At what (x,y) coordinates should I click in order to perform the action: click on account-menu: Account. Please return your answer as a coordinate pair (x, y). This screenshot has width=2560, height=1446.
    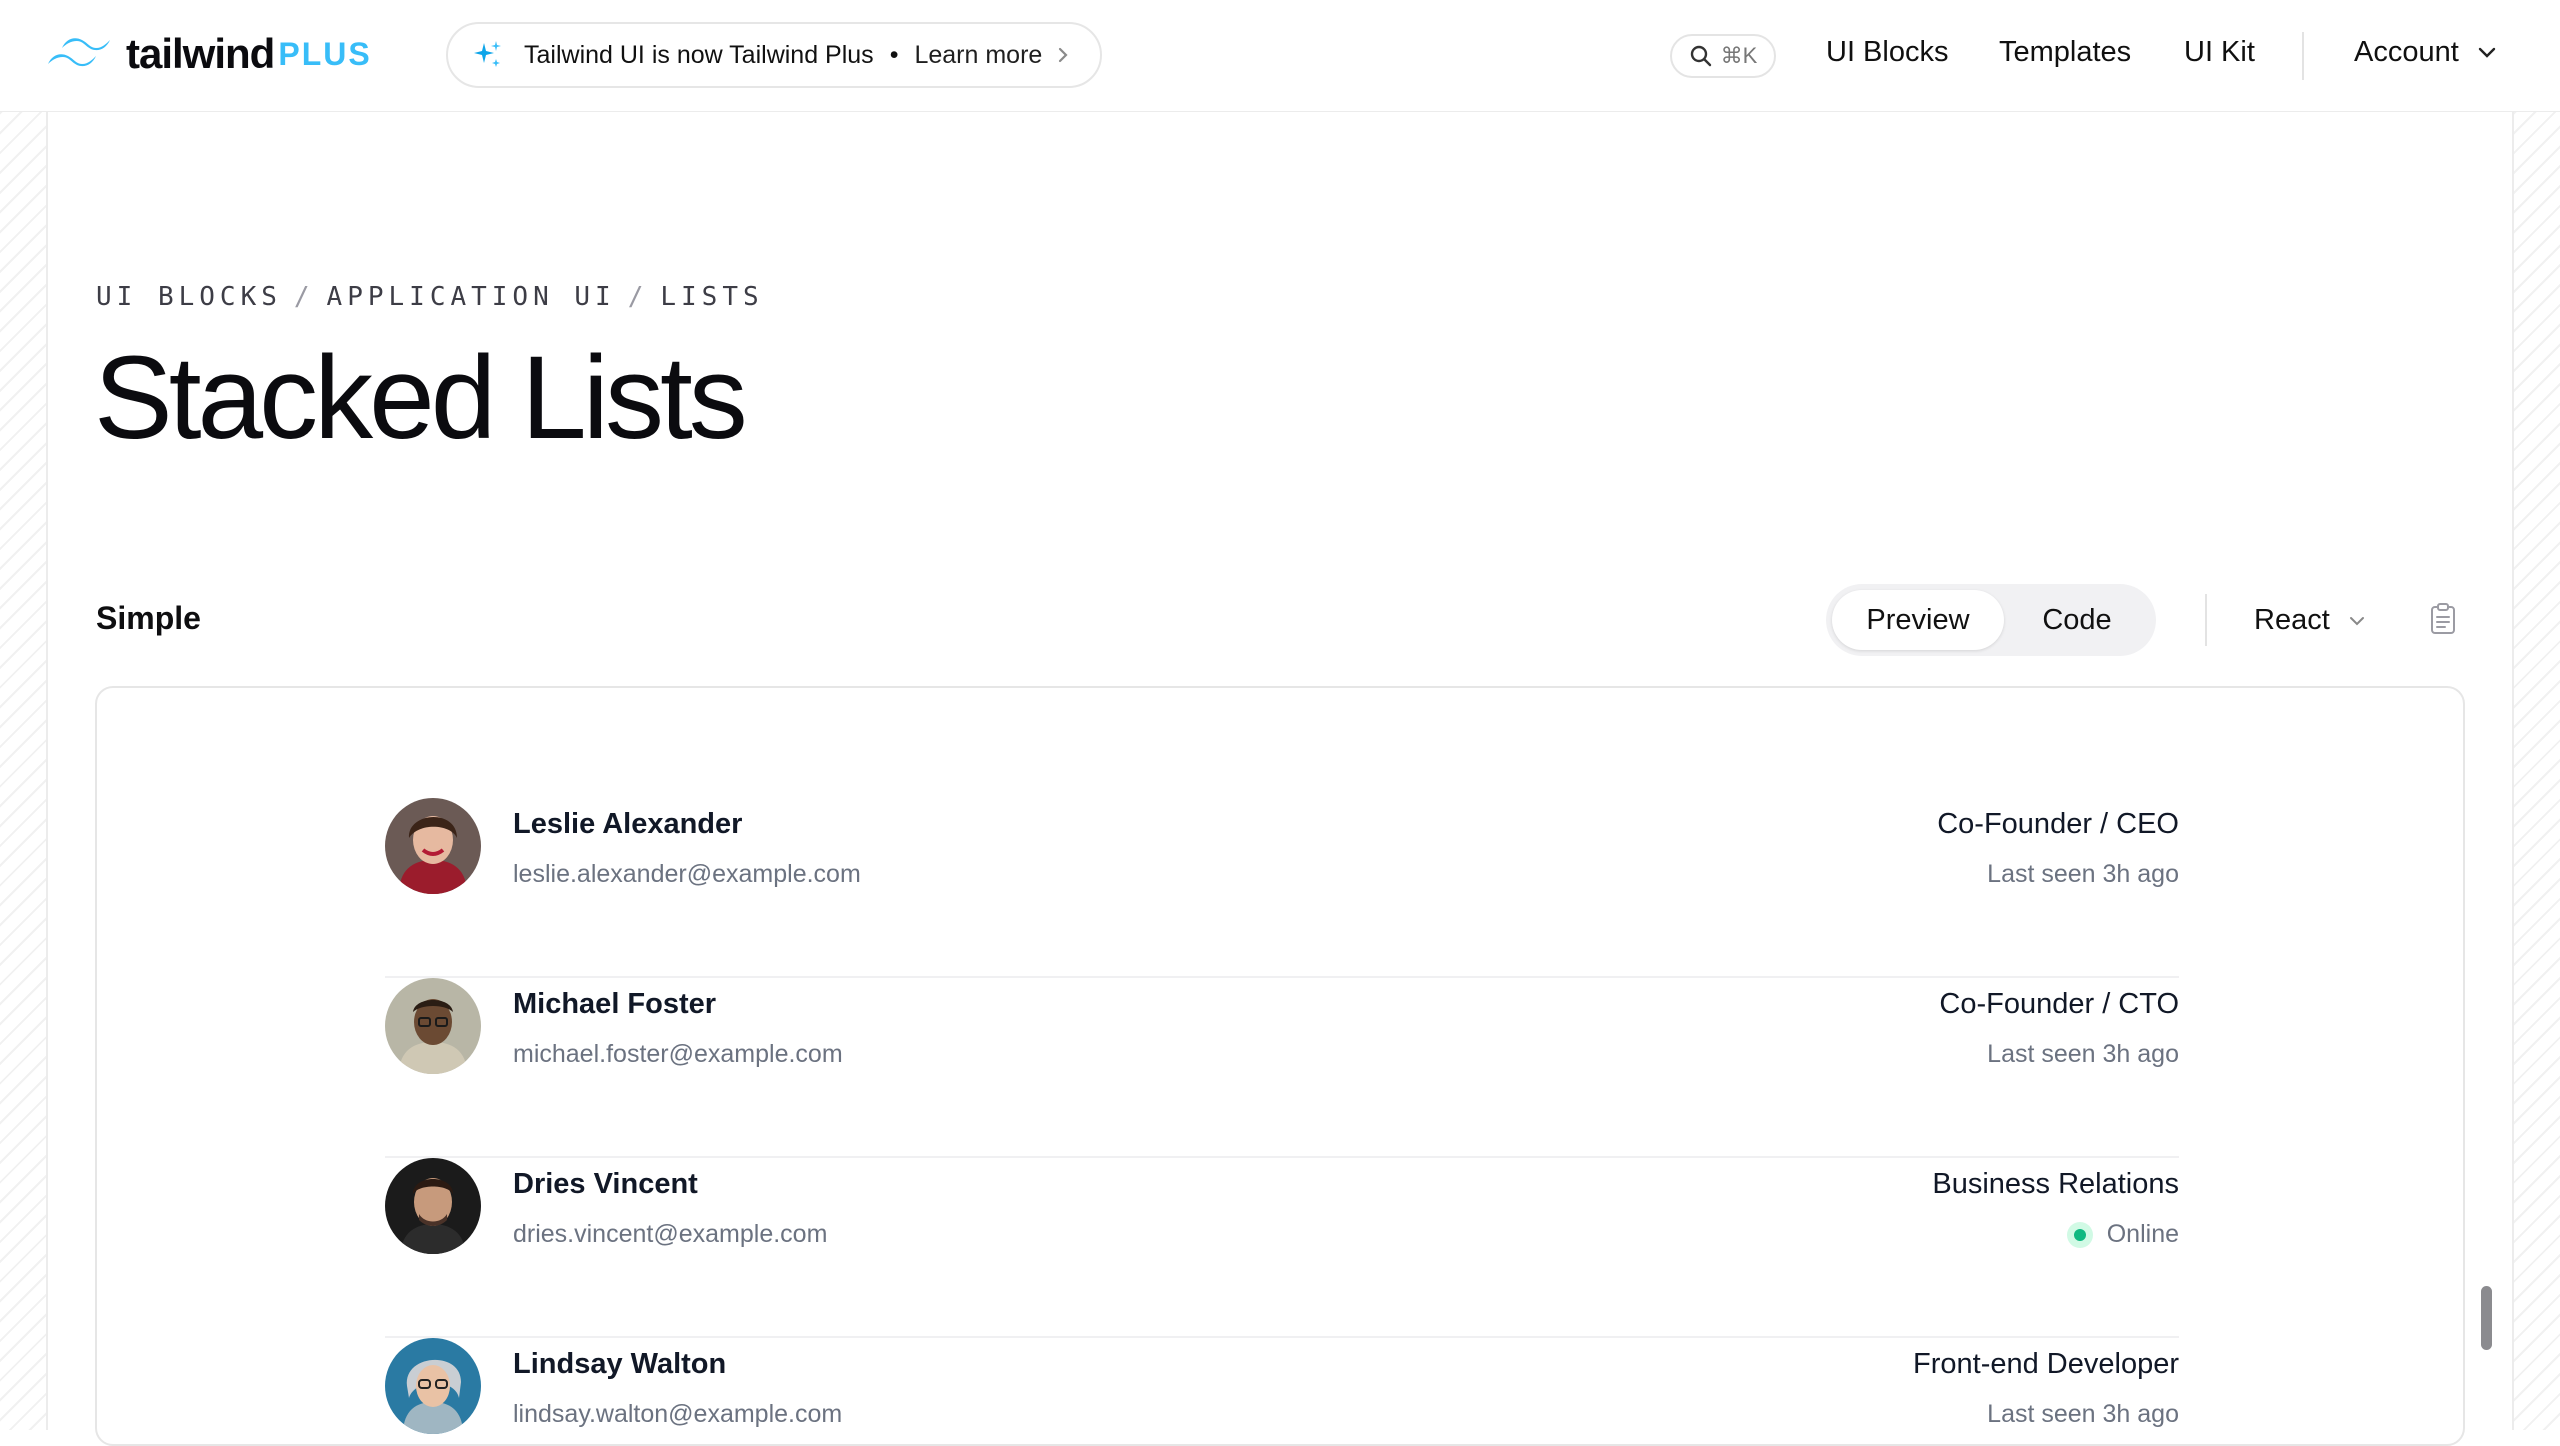
    Looking at the image, I should click on (2425, 52).